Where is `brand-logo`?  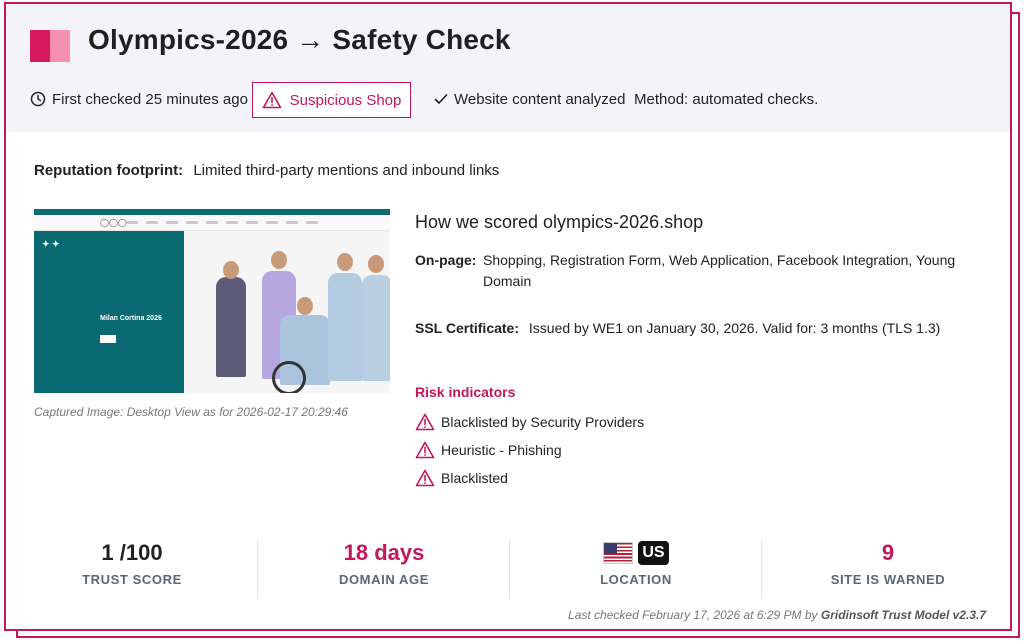
brand-logo is located at coordinates (50, 46).